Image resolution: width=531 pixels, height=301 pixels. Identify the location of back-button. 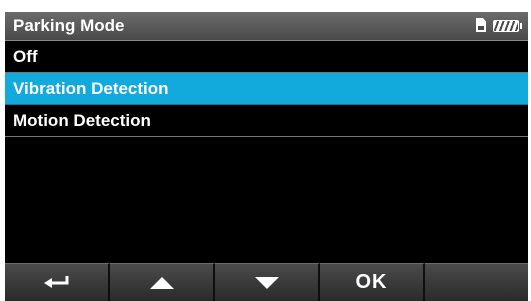
(57, 282).